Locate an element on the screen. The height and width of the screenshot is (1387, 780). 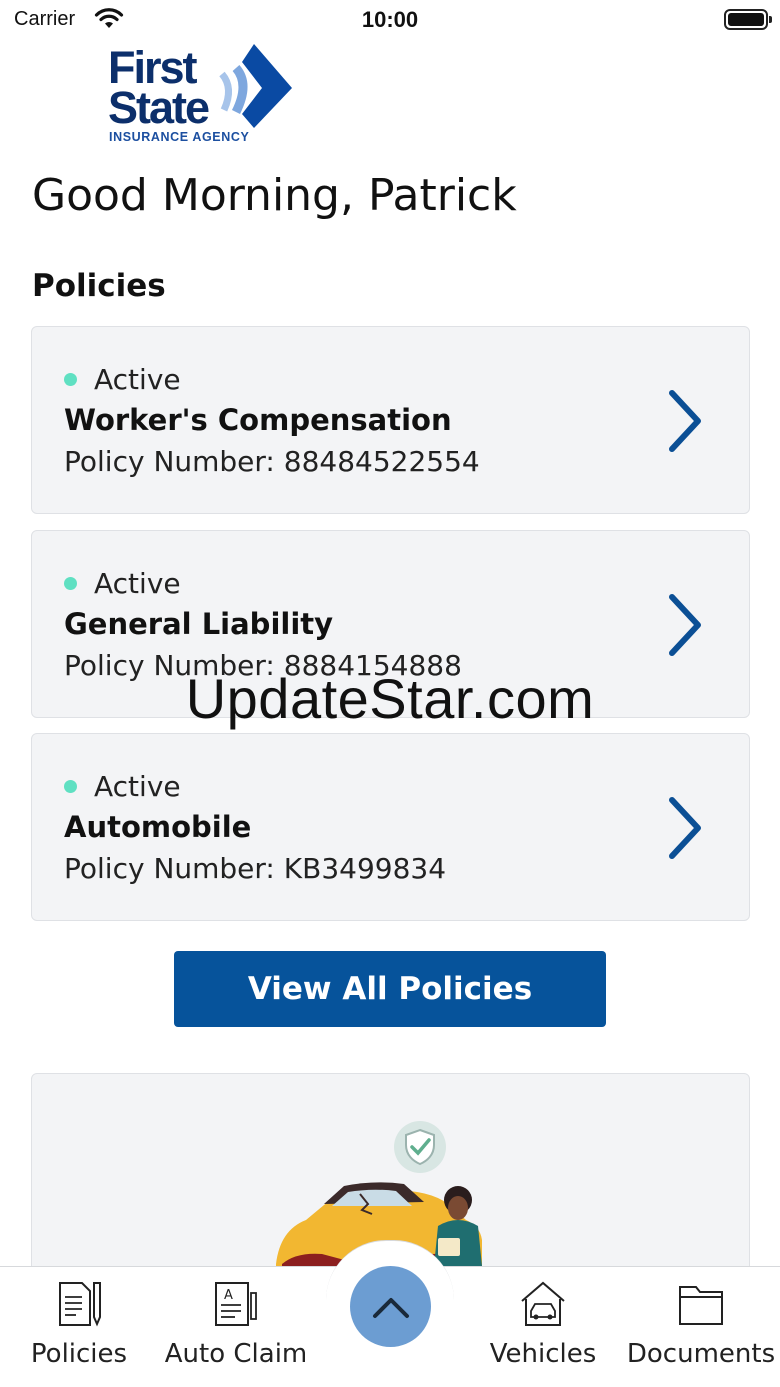
policy-number: Policy Number: KB3499834 is located at coordinates (255, 868).